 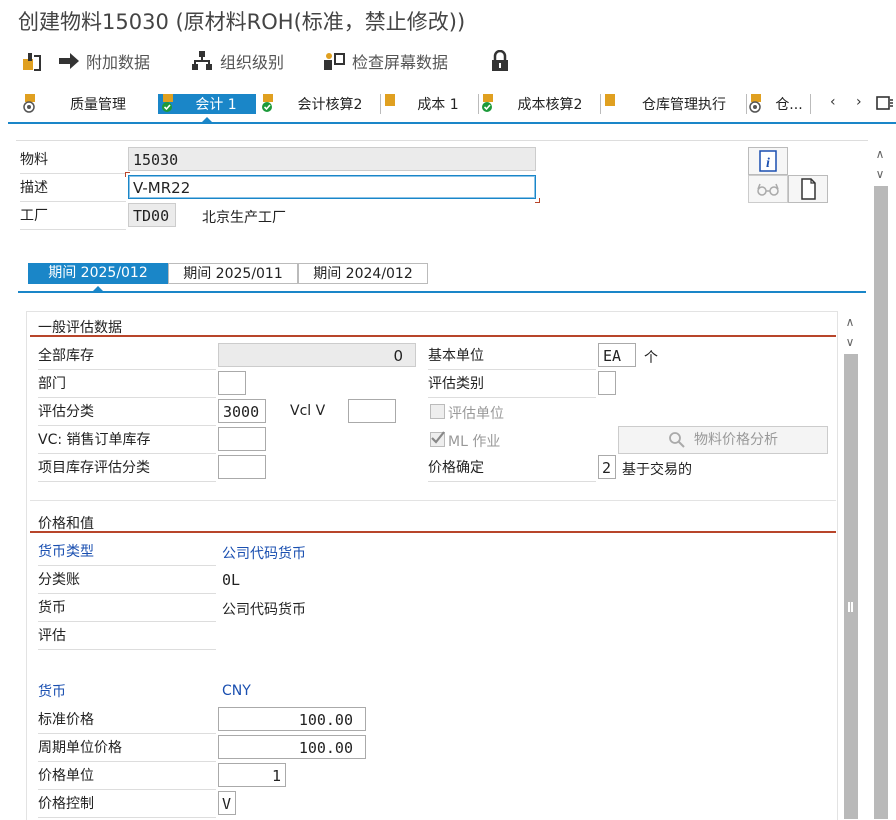 What do you see at coordinates (437, 411) in the screenshot?
I see `valuation-unit-checkbox` at bounding box center [437, 411].